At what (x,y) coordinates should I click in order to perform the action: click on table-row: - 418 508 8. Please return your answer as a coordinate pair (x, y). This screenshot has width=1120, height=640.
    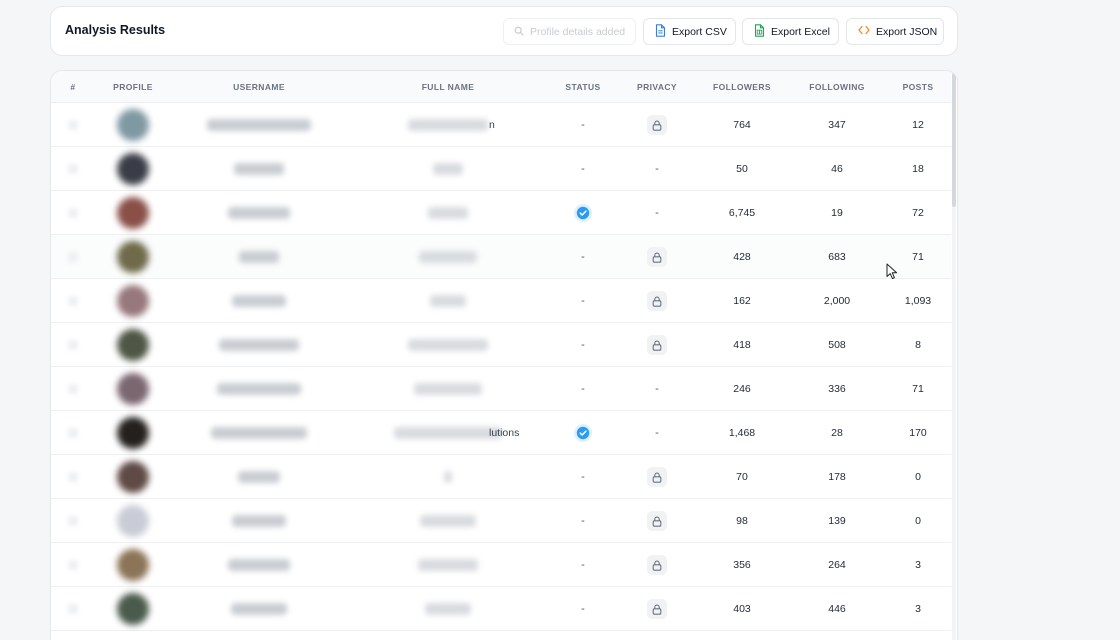
    Looking at the image, I should click on (501, 345).